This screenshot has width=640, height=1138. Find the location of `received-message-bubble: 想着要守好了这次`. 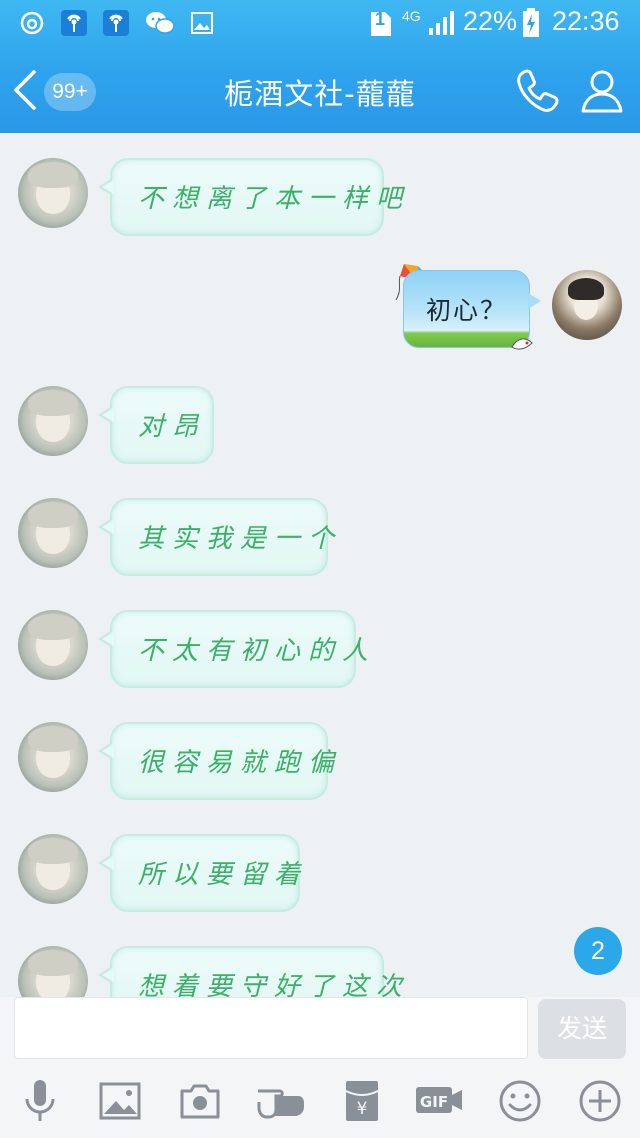

received-message-bubble: 想着要守好了这次 is located at coordinates (250, 971).